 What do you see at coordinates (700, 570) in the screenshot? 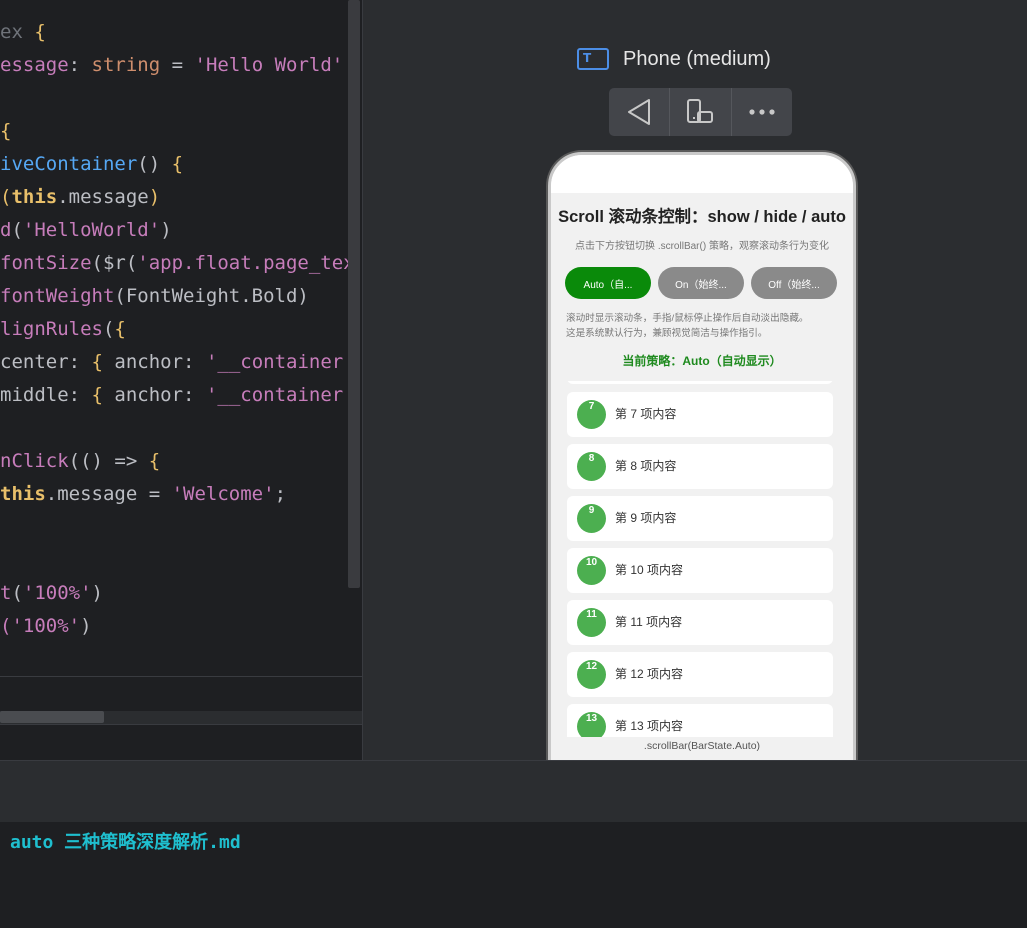
I see `list-item: 10 第 10 项内容` at bounding box center [700, 570].